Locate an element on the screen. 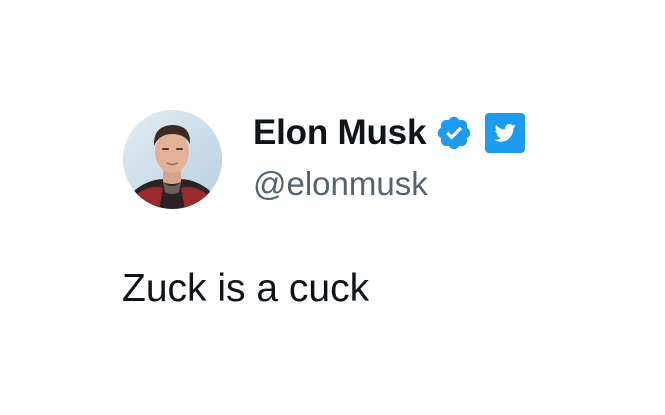 This screenshot has height=415, width=665. avatar is located at coordinates (172, 159).